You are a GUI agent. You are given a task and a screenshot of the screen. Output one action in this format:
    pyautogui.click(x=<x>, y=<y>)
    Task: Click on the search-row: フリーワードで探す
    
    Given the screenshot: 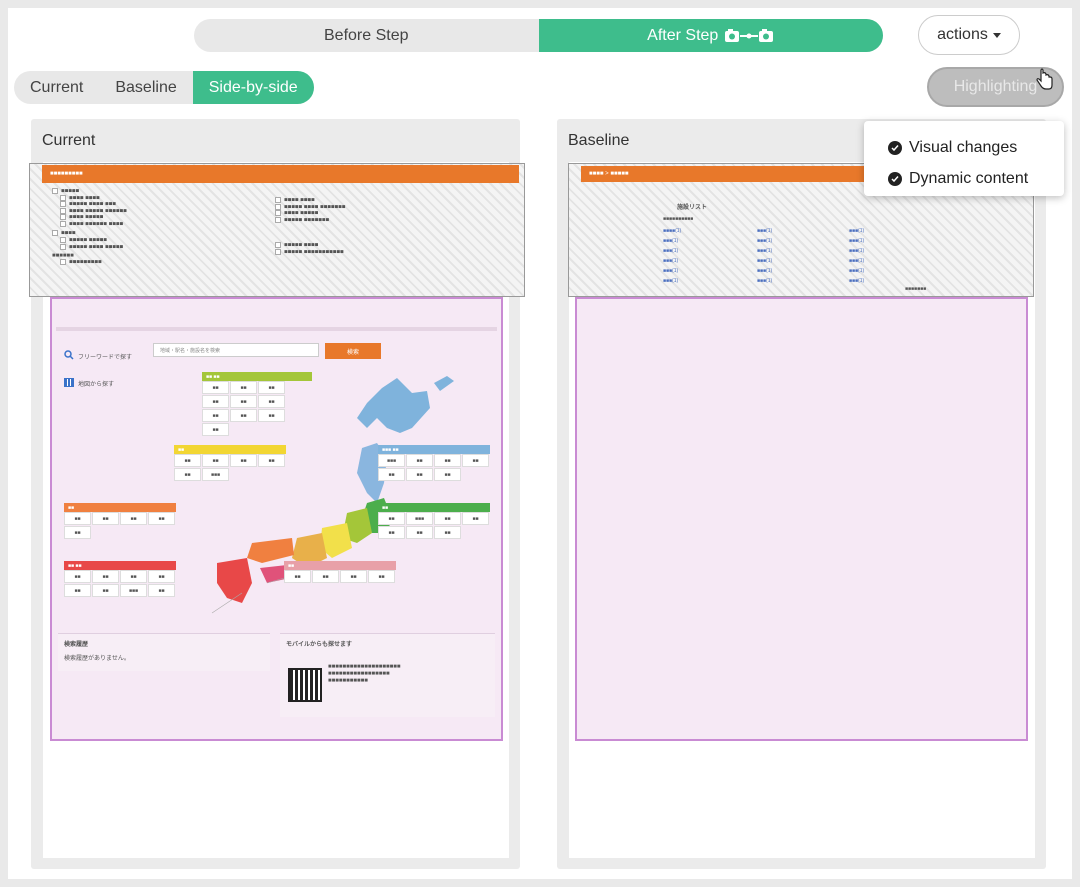 What is the action you would take?
    pyautogui.click(x=98, y=356)
    